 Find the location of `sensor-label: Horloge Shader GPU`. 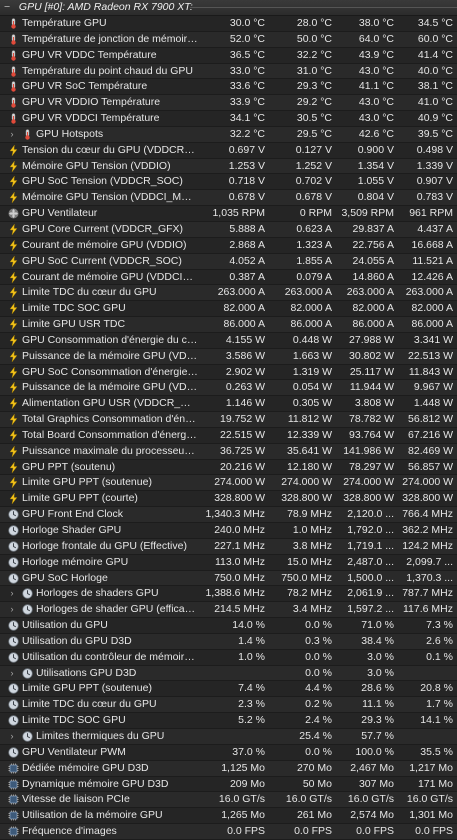

sensor-label: Horloge Shader GPU is located at coordinates (72, 530).